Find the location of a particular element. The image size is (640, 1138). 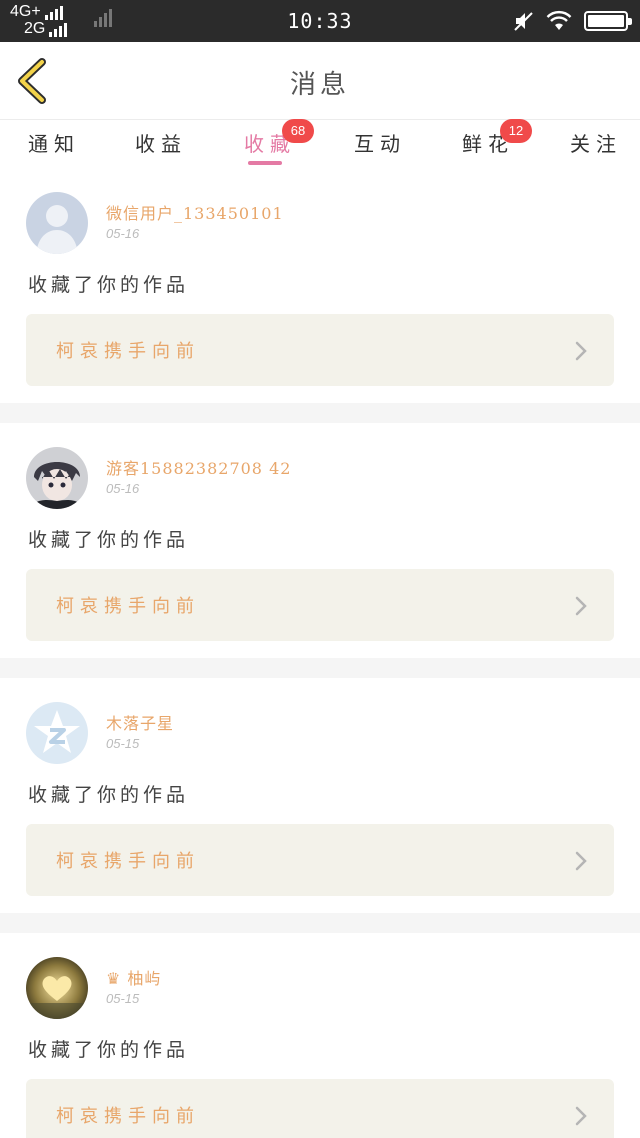

tab-bar: 通知 收益 收藏 68 互动 鲜花 12 关注 is located at coordinates (320, 143).